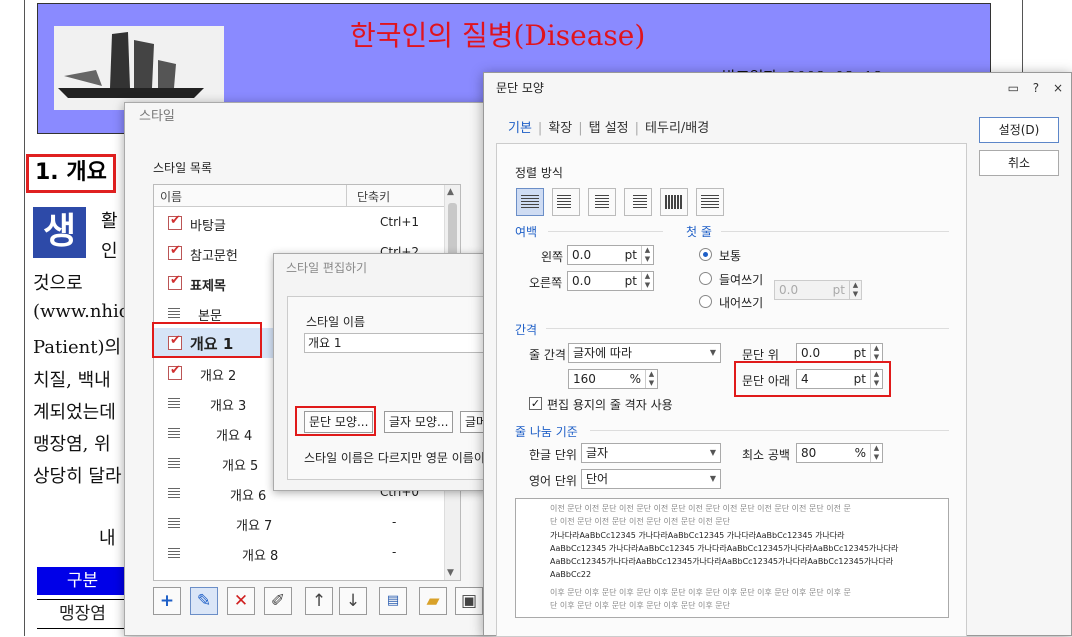  Describe the element at coordinates (208, 286) in the screenshot. I see `style-item-name: 표제목` at that location.